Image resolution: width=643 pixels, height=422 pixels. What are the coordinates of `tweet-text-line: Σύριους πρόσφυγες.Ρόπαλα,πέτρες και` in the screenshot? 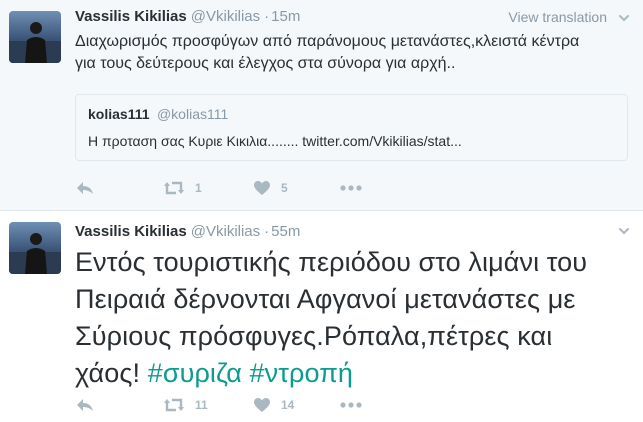 It's located at (314, 336).